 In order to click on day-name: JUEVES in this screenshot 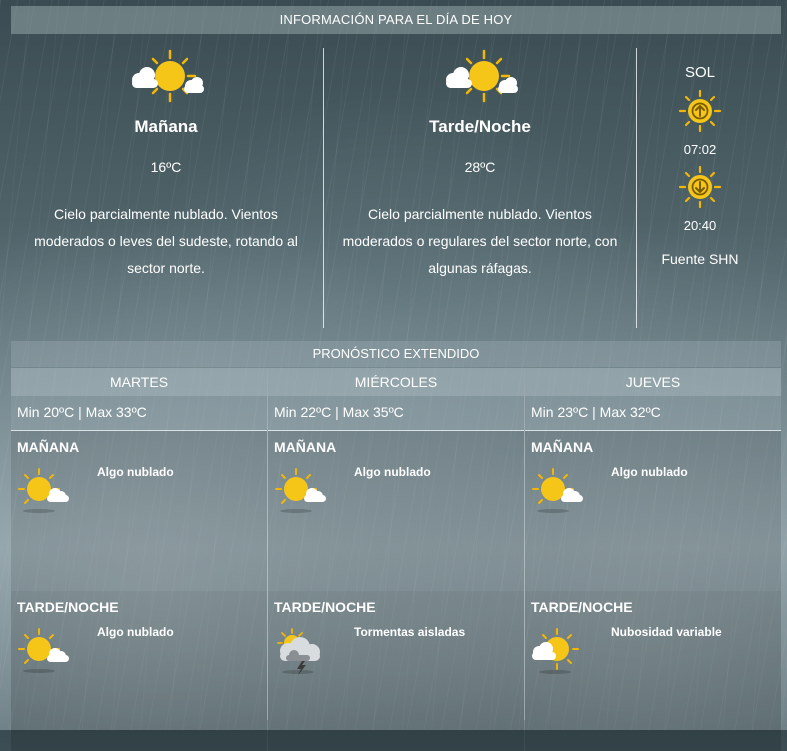, I will do `click(653, 382)`.